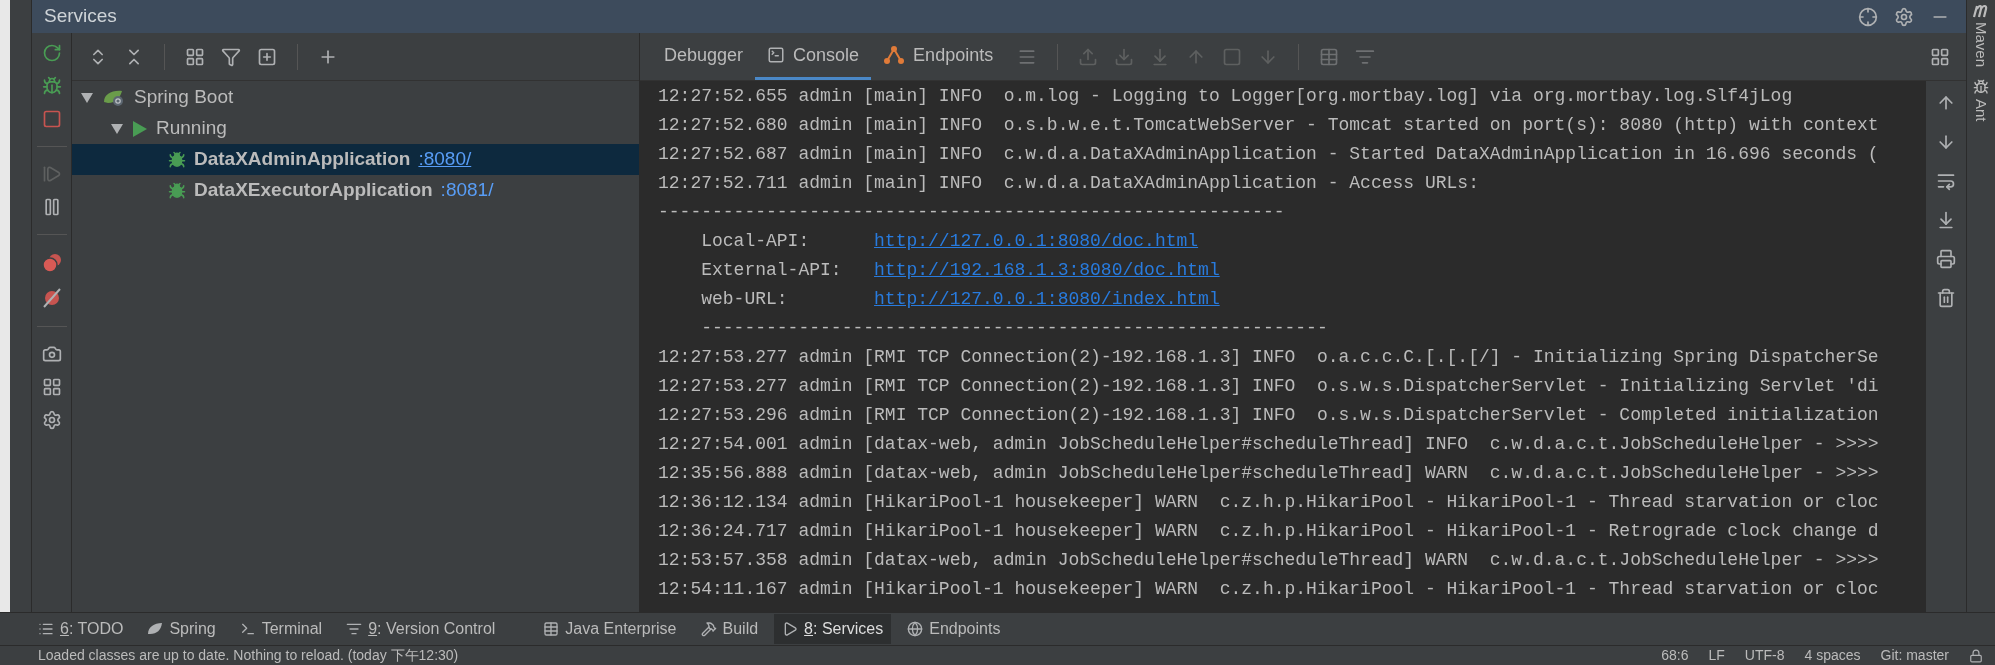  I want to click on log-line: 12:27:52.711 admin [main] INFO c.w.d.a.DataXAdminApplication - Access URLs:, so click(1069, 183).